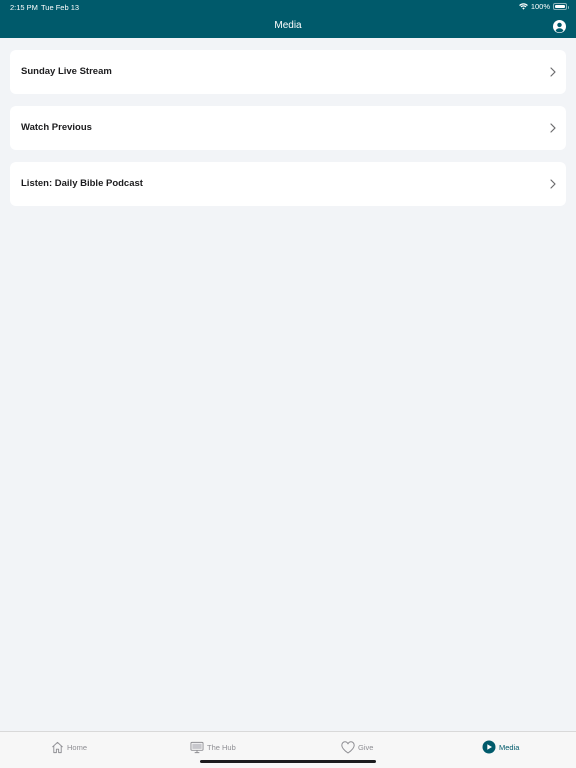  Describe the element at coordinates (540, 6) in the screenshot. I see `battery-percent: 100%` at that location.